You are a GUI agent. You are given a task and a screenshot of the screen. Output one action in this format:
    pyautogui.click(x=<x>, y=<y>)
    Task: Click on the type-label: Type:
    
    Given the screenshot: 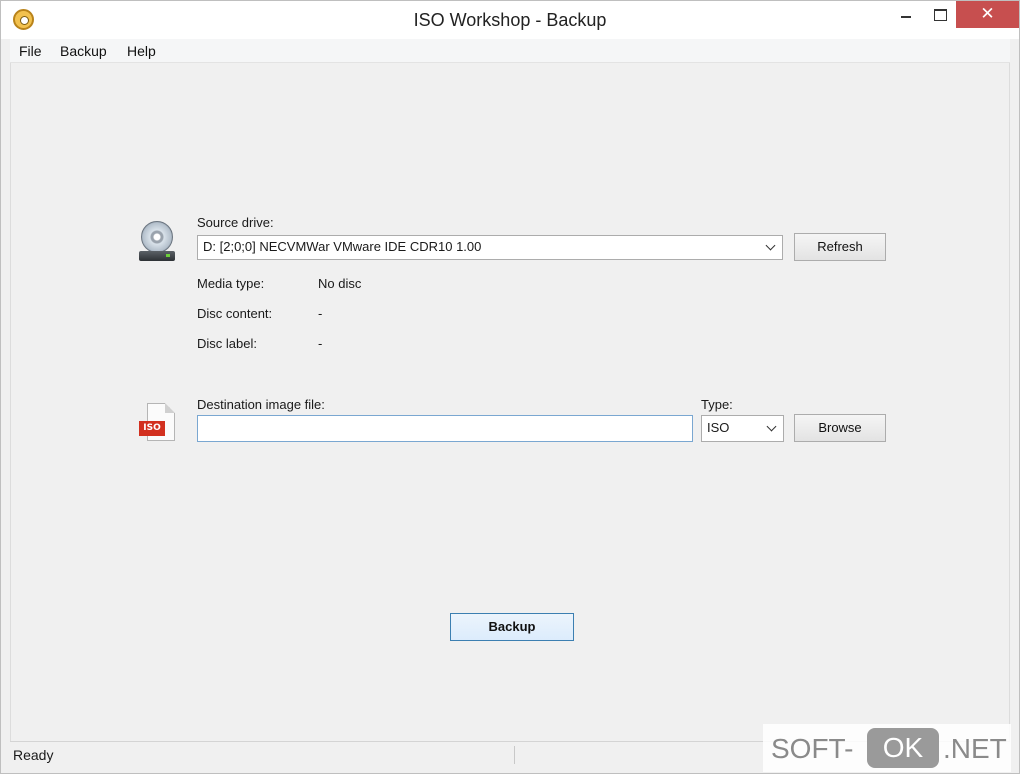 What is the action you would take?
    pyautogui.click(x=717, y=404)
    